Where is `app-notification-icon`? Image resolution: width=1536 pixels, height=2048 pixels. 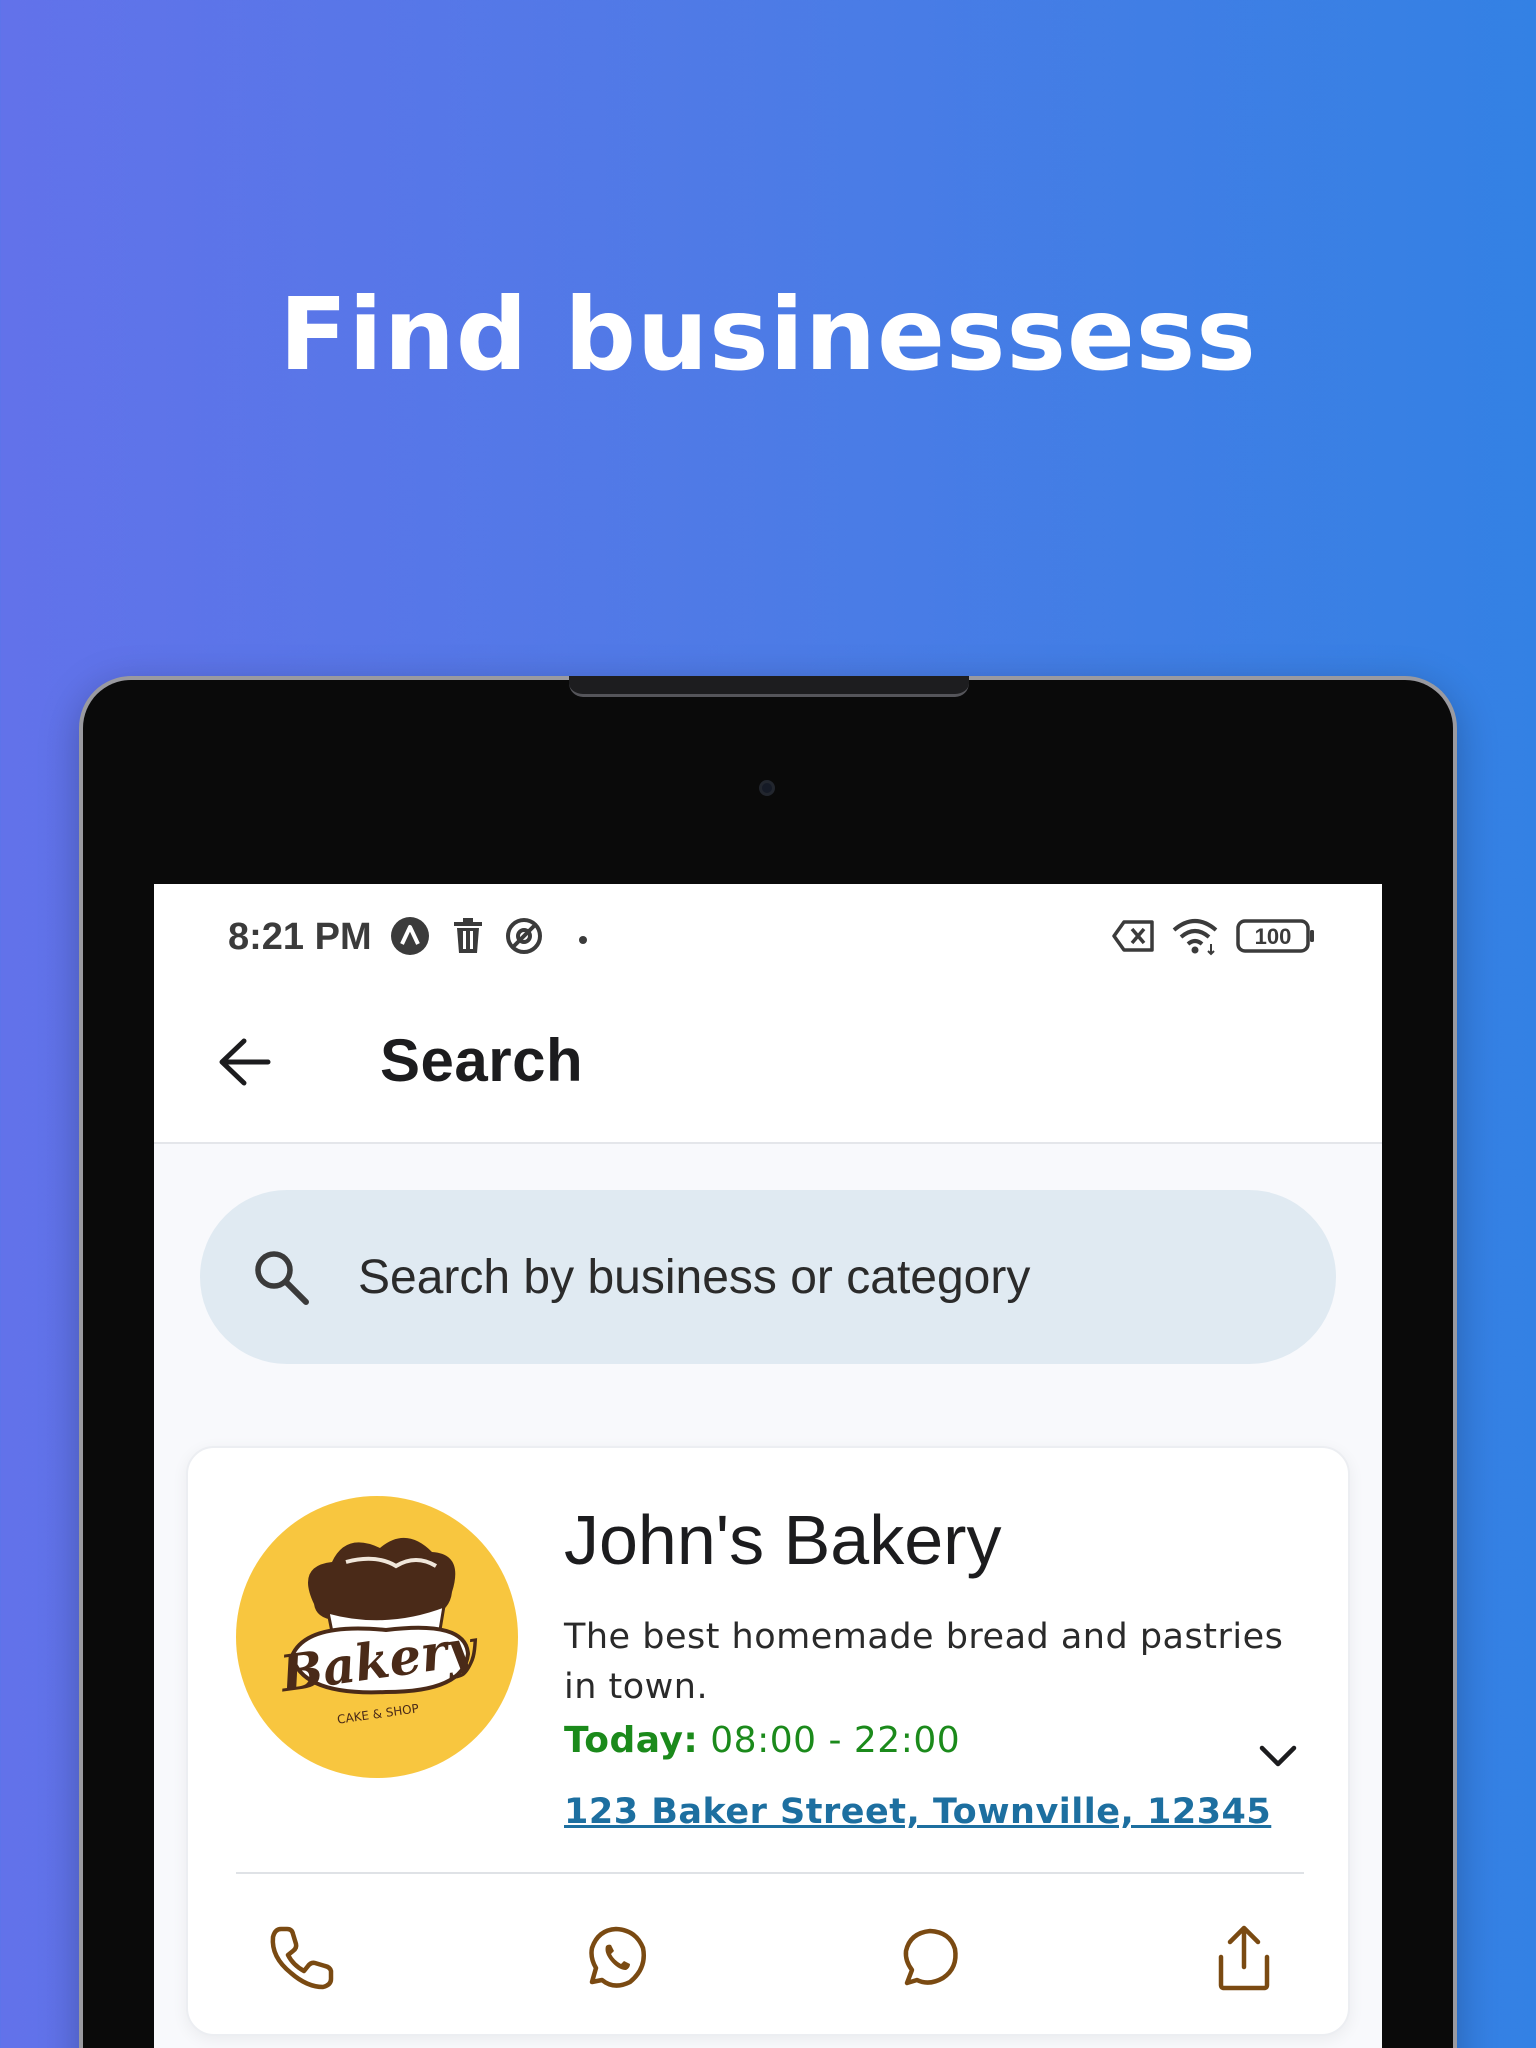
app-notification-icon is located at coordinates (410, 938).